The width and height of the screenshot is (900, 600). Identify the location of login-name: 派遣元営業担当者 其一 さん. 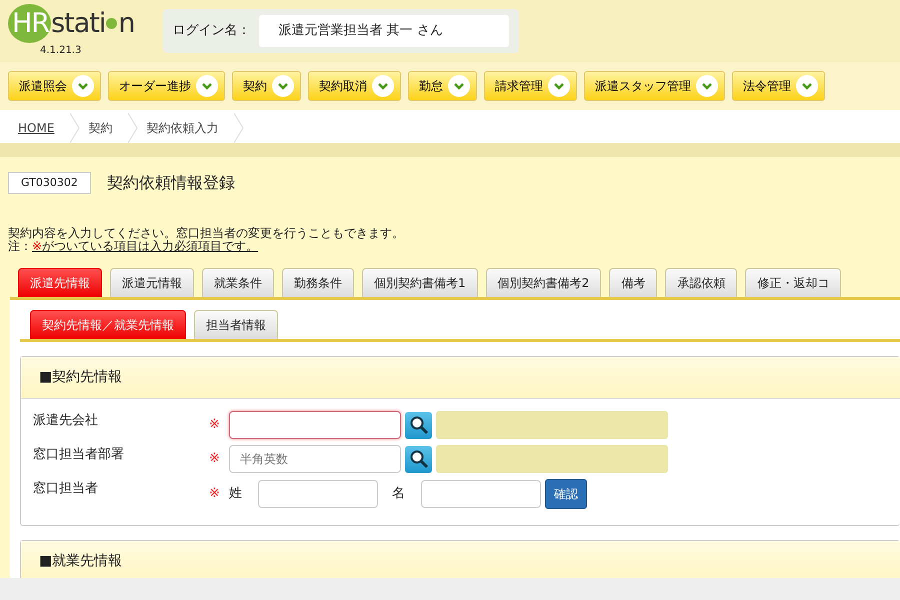
(383, 31).